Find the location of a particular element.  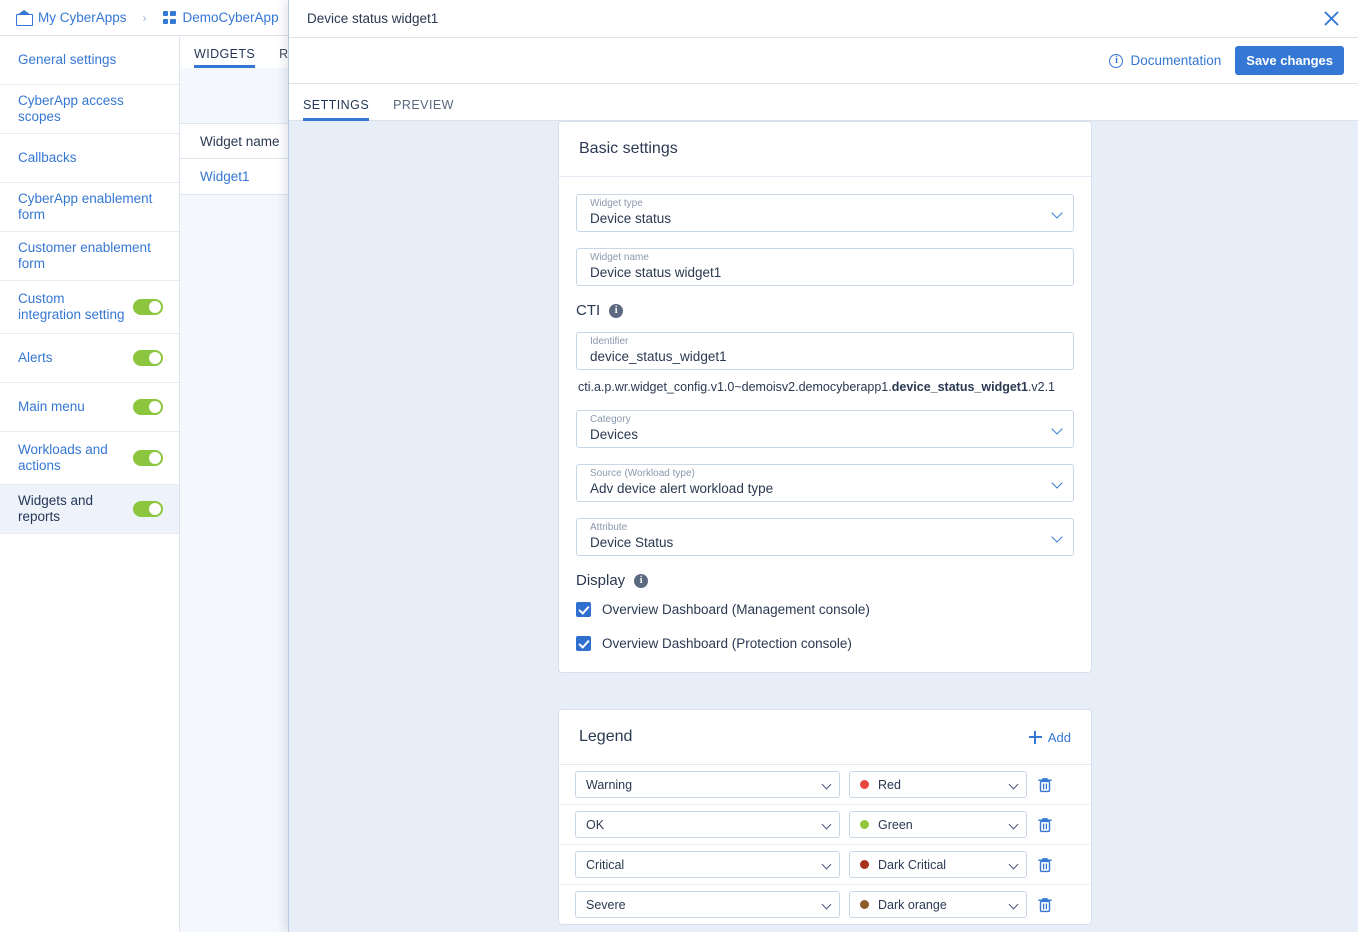

legend-name-select-0: Warning is located at coordinates (707, 784).